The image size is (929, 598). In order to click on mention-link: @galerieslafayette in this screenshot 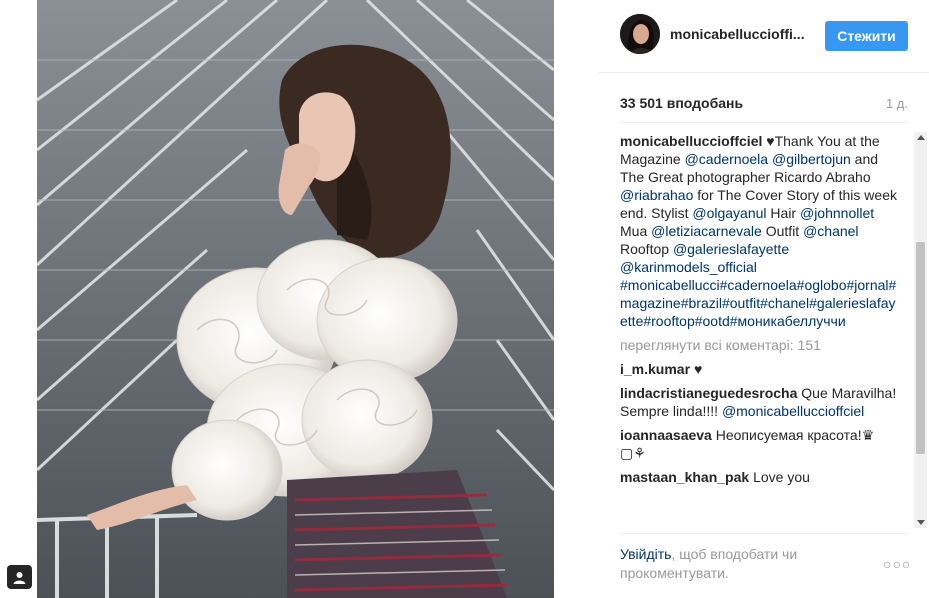, I will do `click(731, 249)`.